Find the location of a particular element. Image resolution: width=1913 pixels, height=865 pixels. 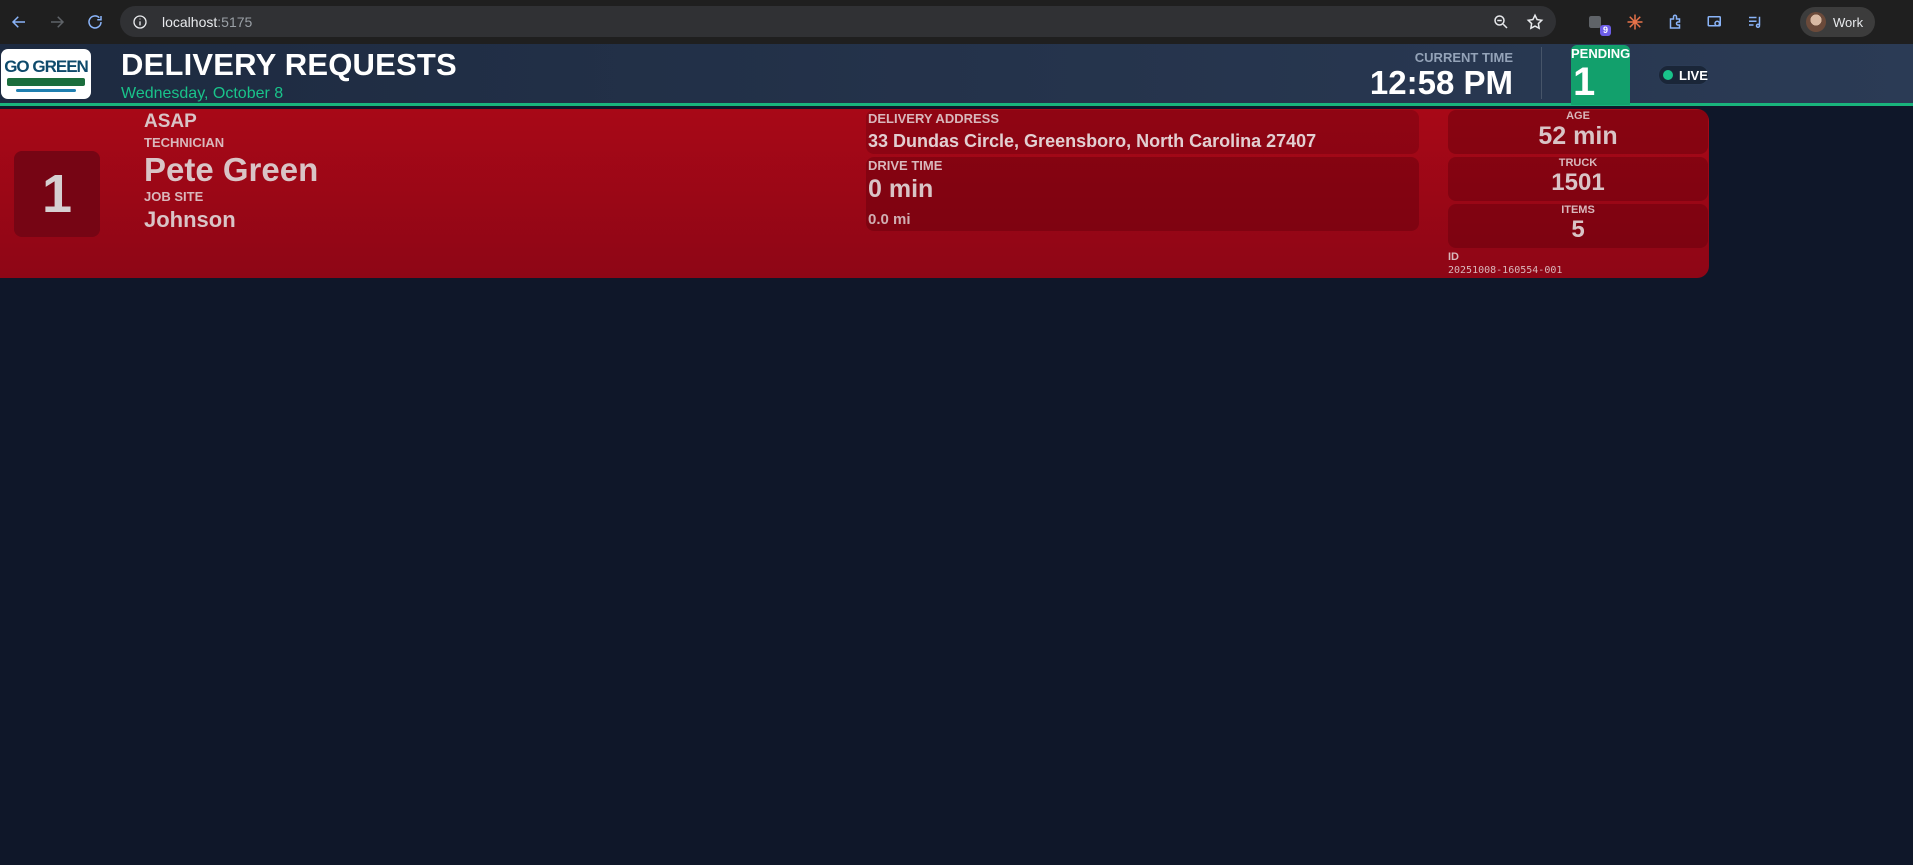

page-title: DELIVERY REQUESTS is located at coordinates (289, 64).